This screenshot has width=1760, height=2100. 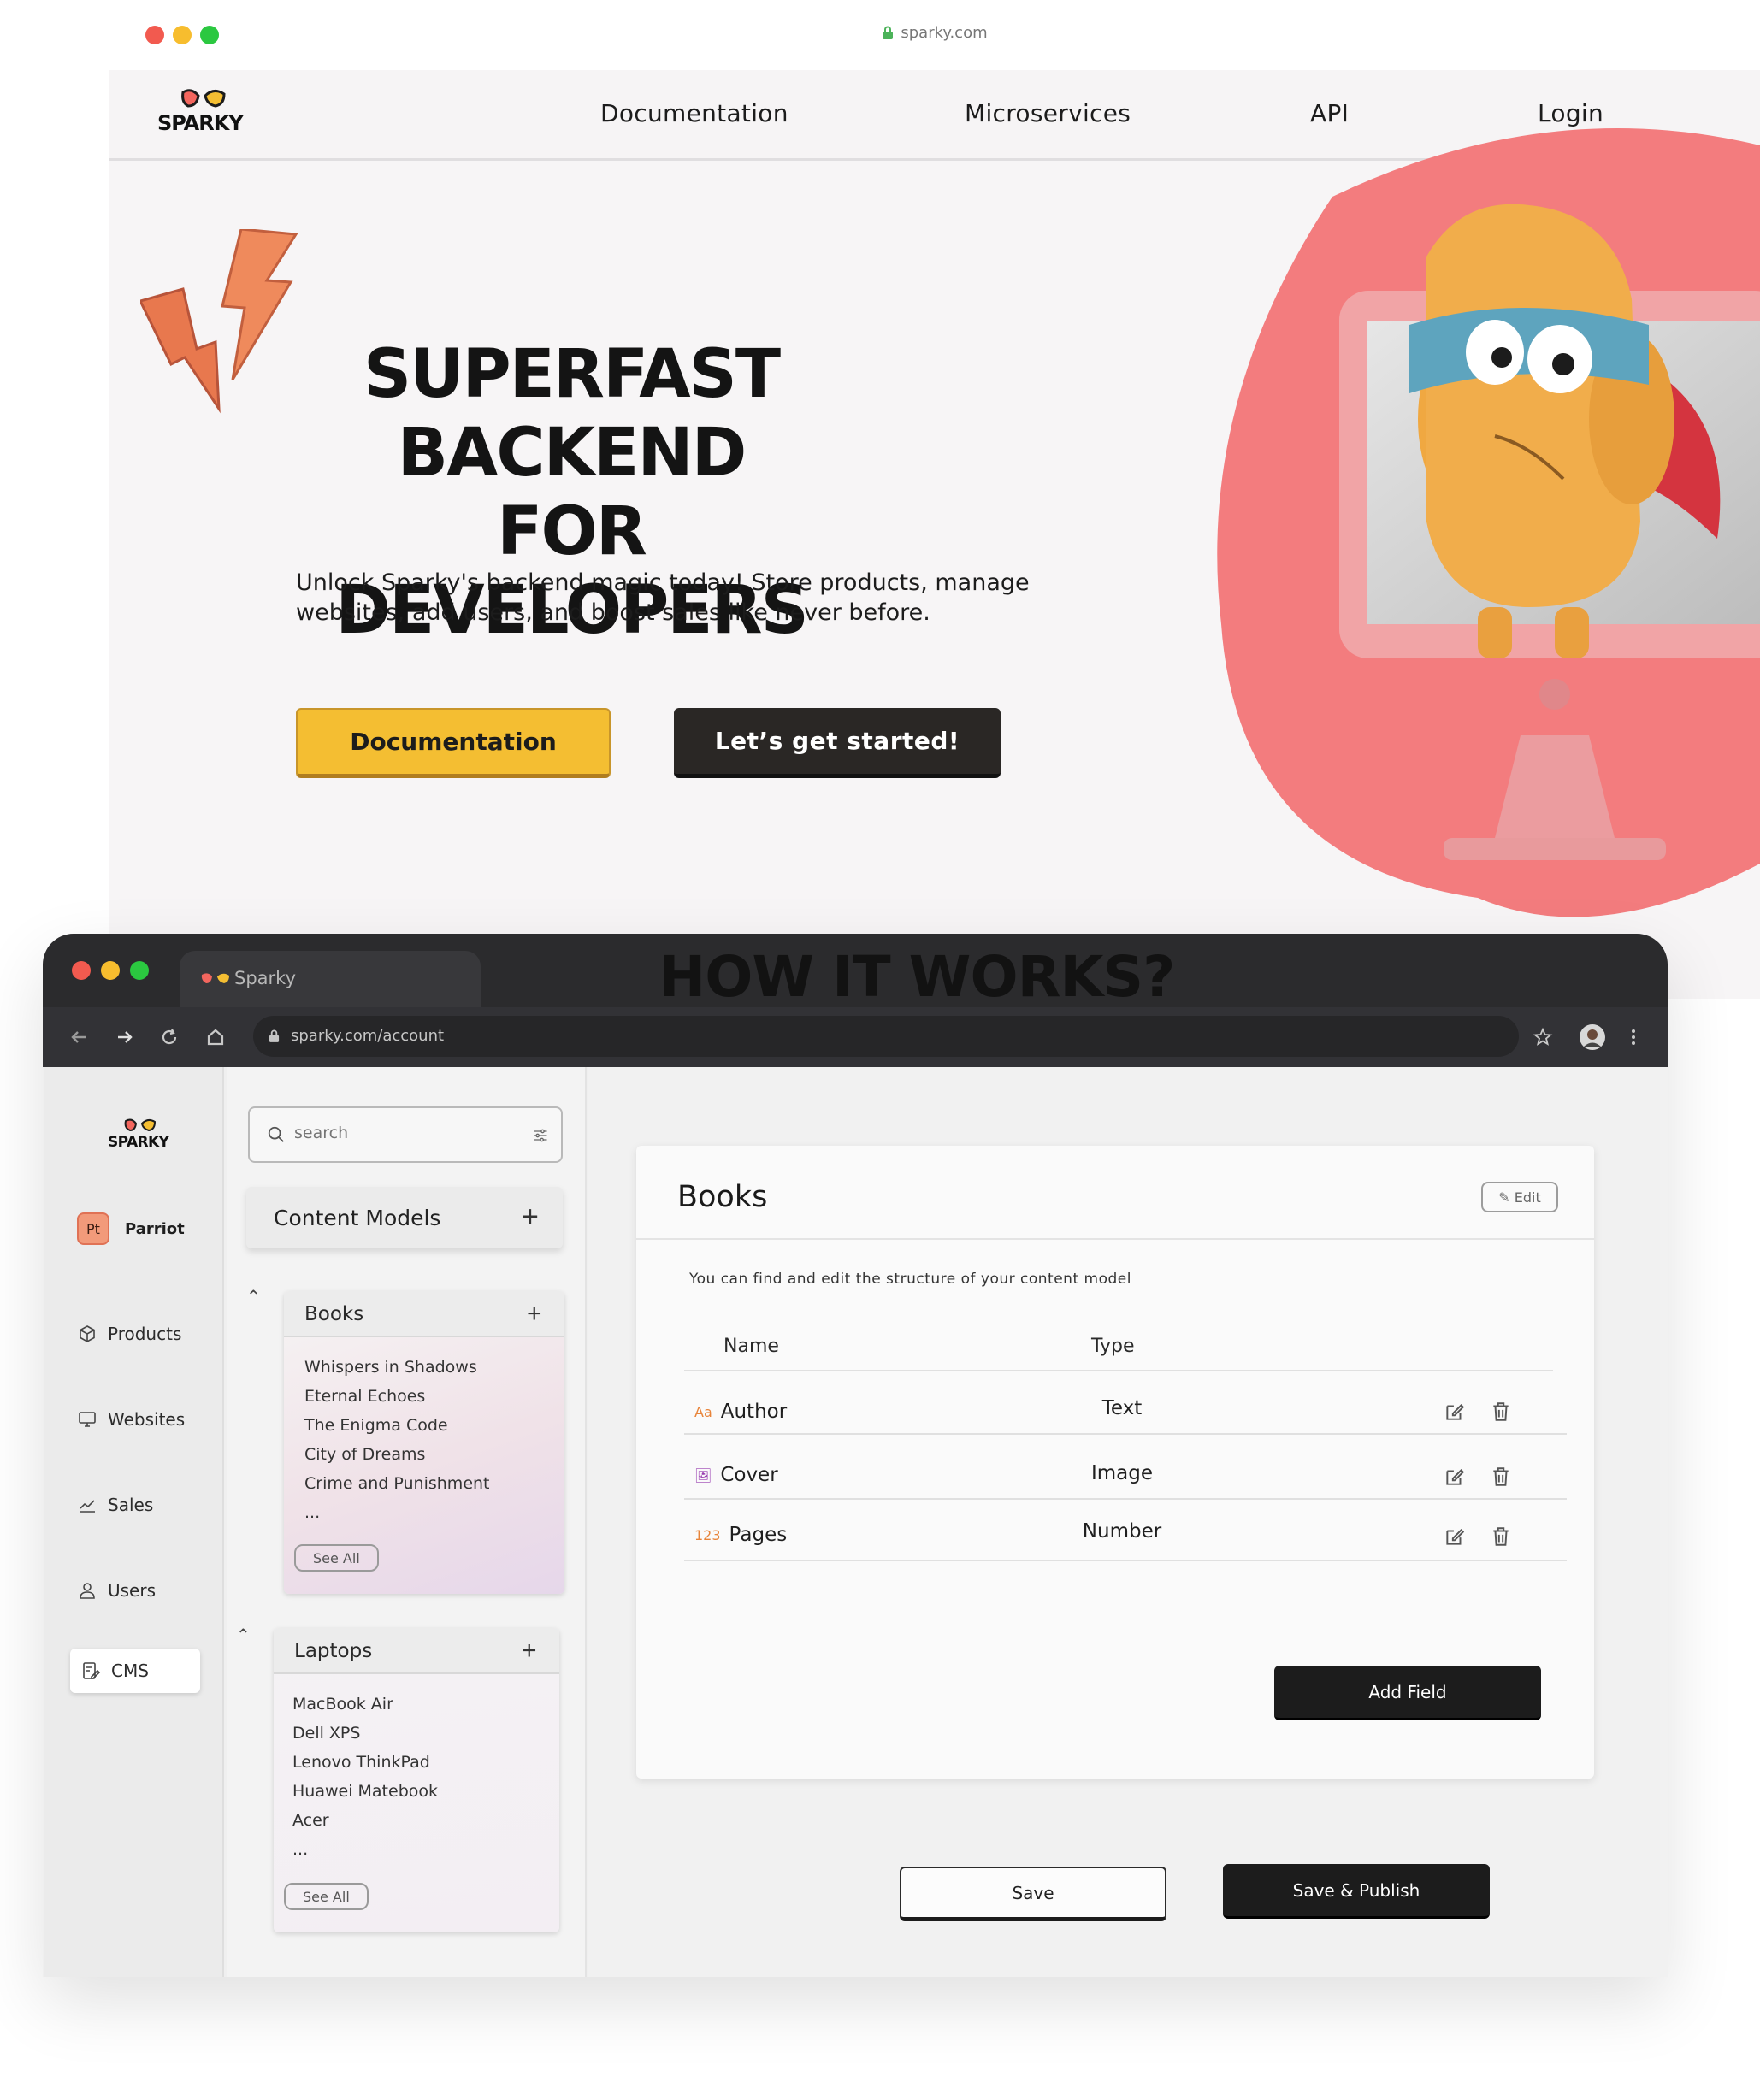 I want to click on edit-doc-icon, so click(x=92, y=1671).